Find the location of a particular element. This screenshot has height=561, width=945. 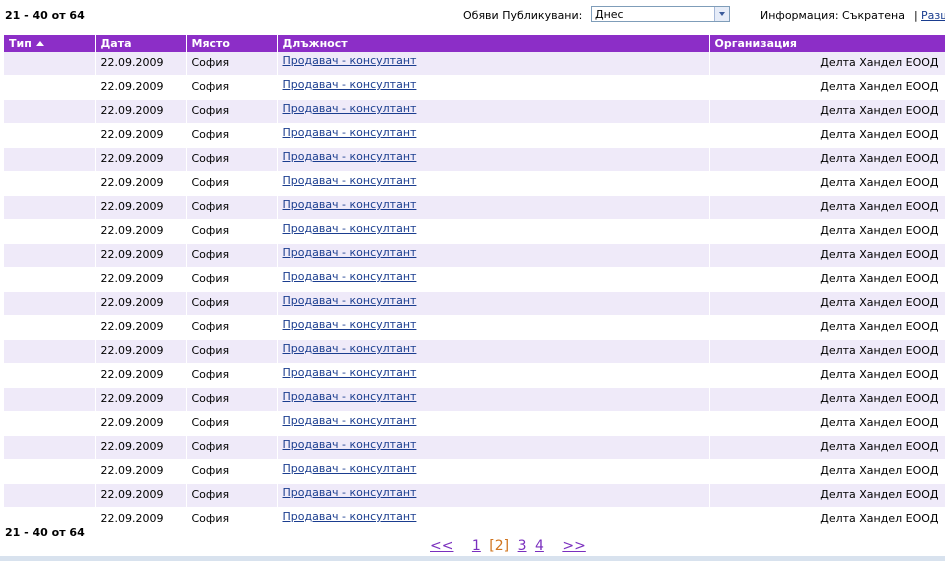

published-filter-select: Днес is located at coordinates (660, 14).